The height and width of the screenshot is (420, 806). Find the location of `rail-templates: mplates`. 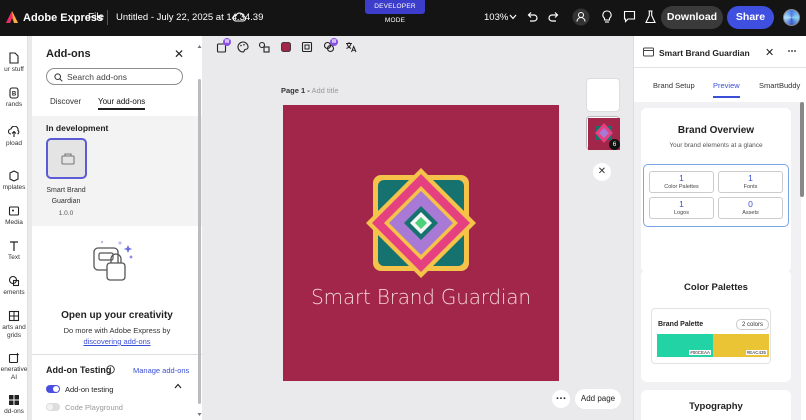

rail-templates: mplates is located at coordinates (13, 181).